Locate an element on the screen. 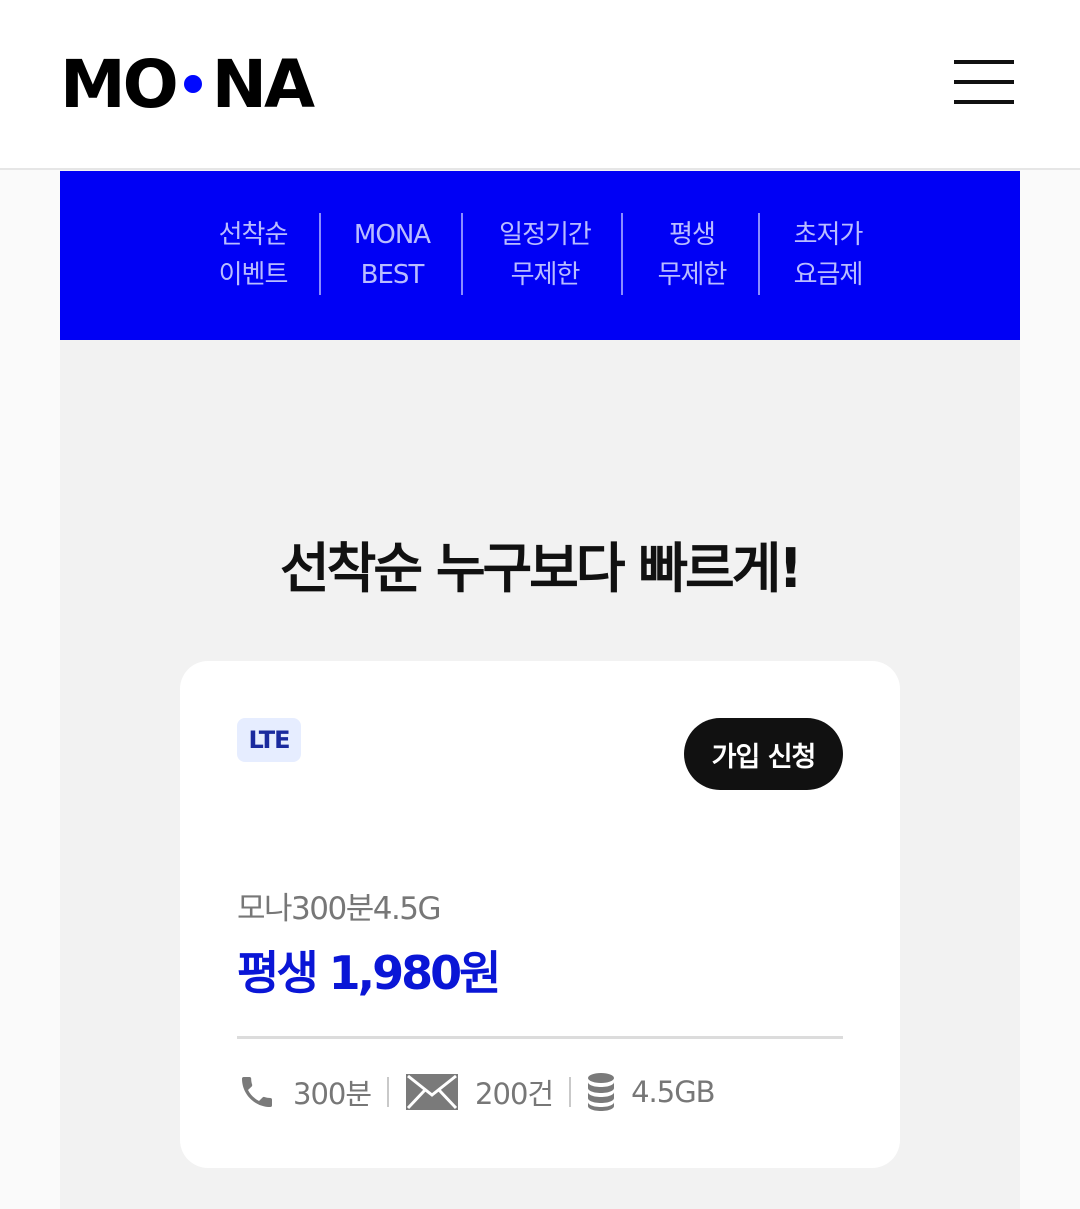 This screenshot has width=1080, height=1209. nav-item-label: 요금제 is located at coordinates (828, 275).